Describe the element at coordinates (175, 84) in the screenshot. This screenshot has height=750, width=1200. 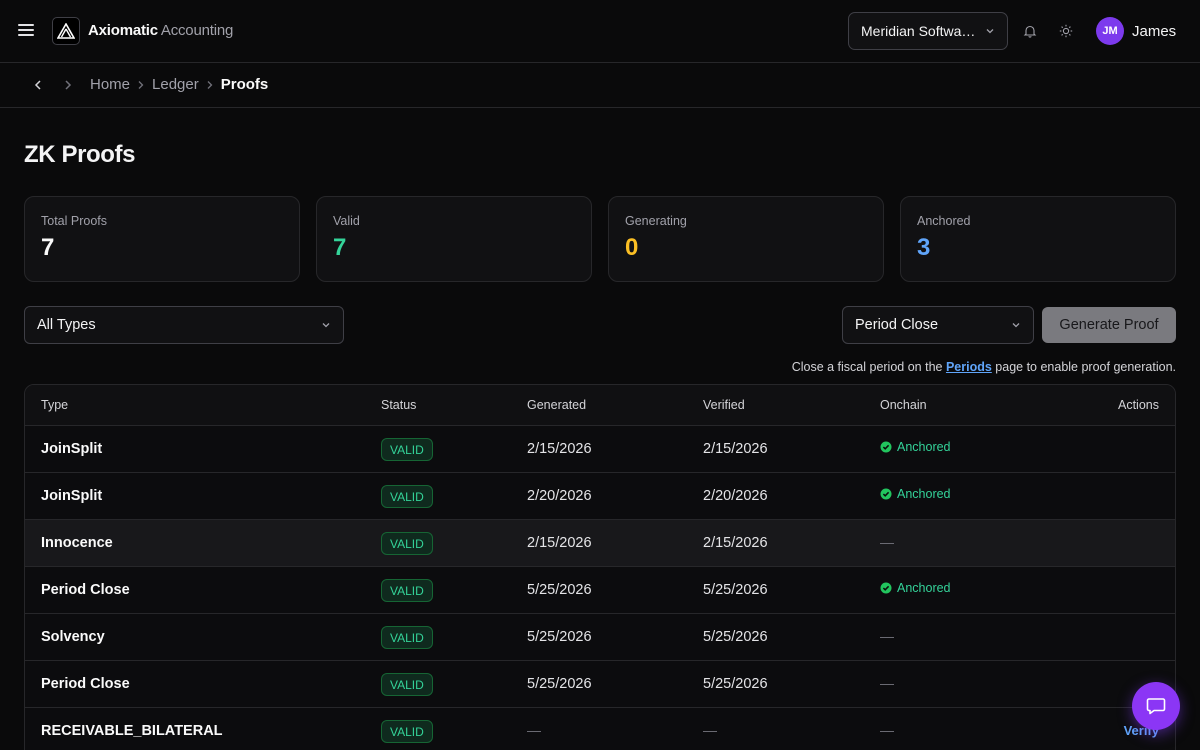
I see `breadcrumb-ledger: Ledger` at that location.